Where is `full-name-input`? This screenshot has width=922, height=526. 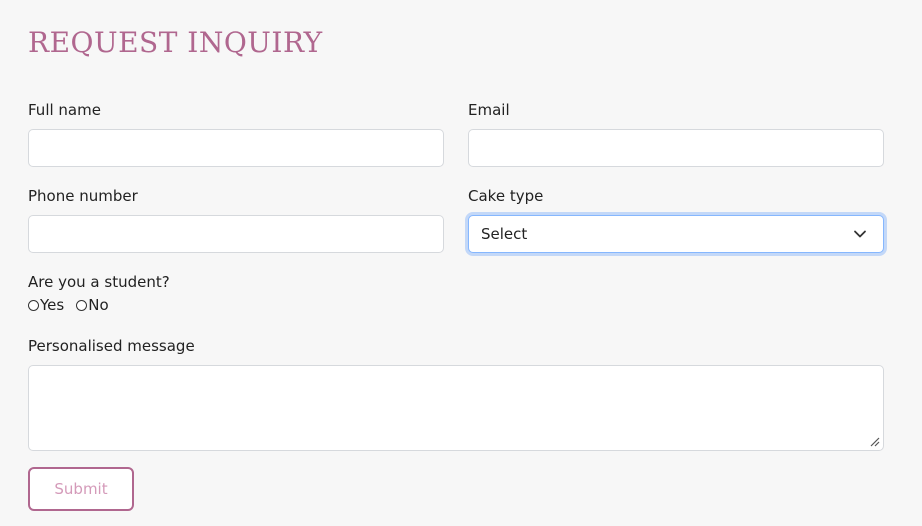 full-name-input is located at coordinates (236, 148).